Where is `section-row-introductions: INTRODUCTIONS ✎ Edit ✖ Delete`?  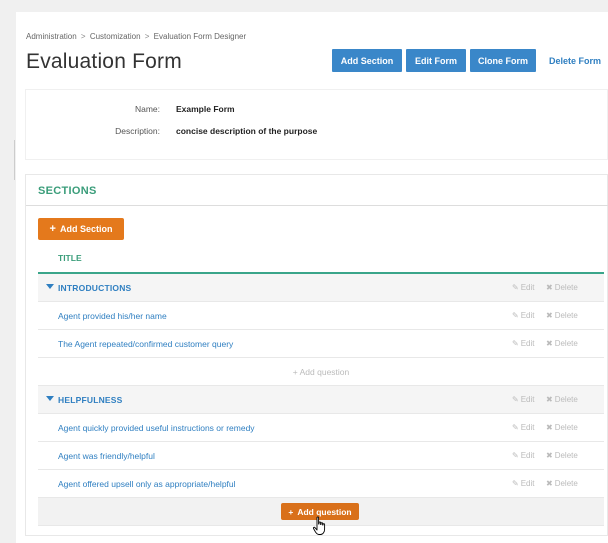 section-row-introductions: INTRODUCTIONS ✎ Edit ✖ Delete is located at coordinates (321, 288).